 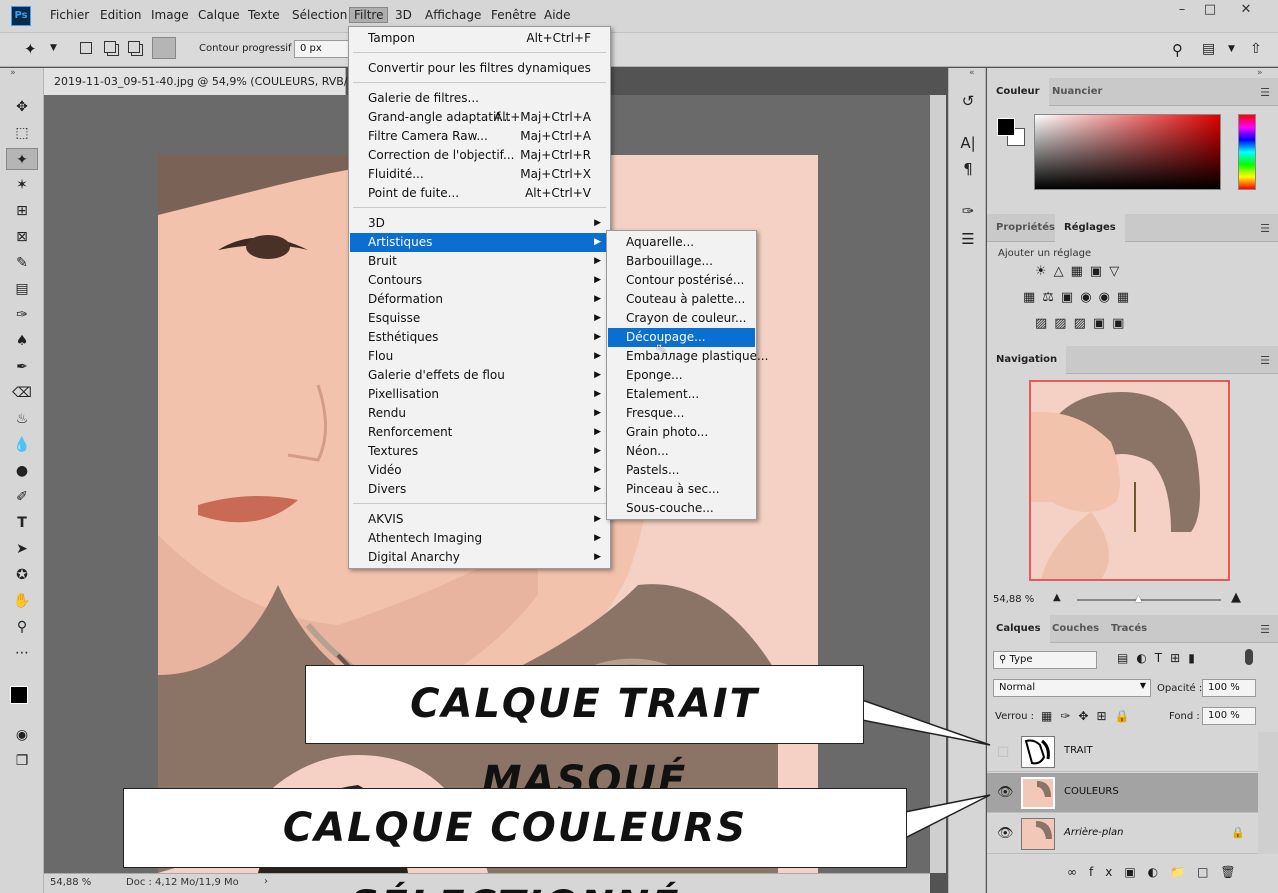 I want to click on foreground-color-swatch, so click(x=1006, y=127).